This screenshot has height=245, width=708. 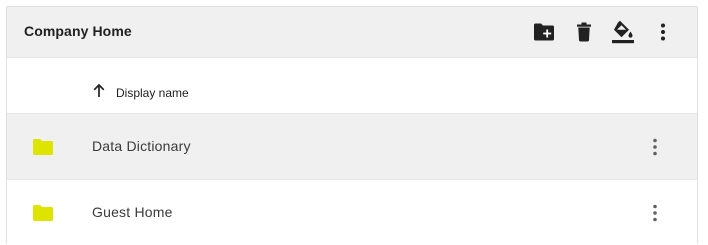 What do you see at coordinates (141, 146) in the screenshot?
I see `row-name: Data Dictionary` at bounding box center [141, 146].